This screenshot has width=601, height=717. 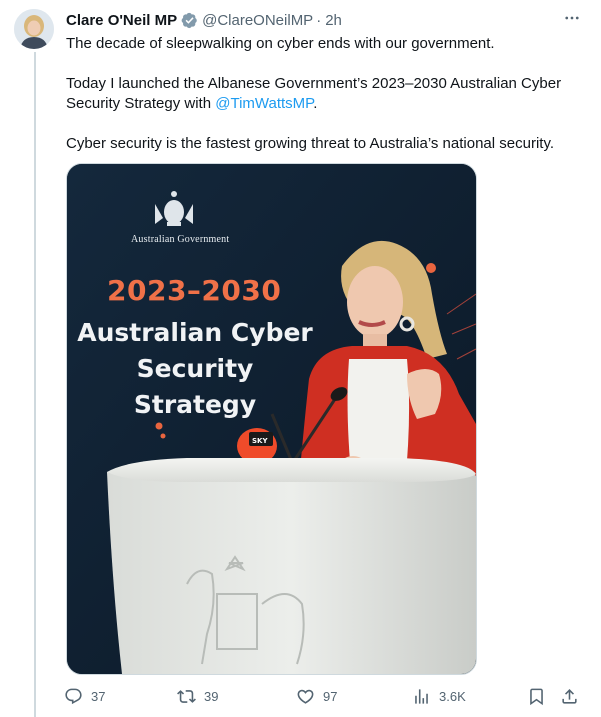 I want to click on like-icon, so click(x=305, y=696).